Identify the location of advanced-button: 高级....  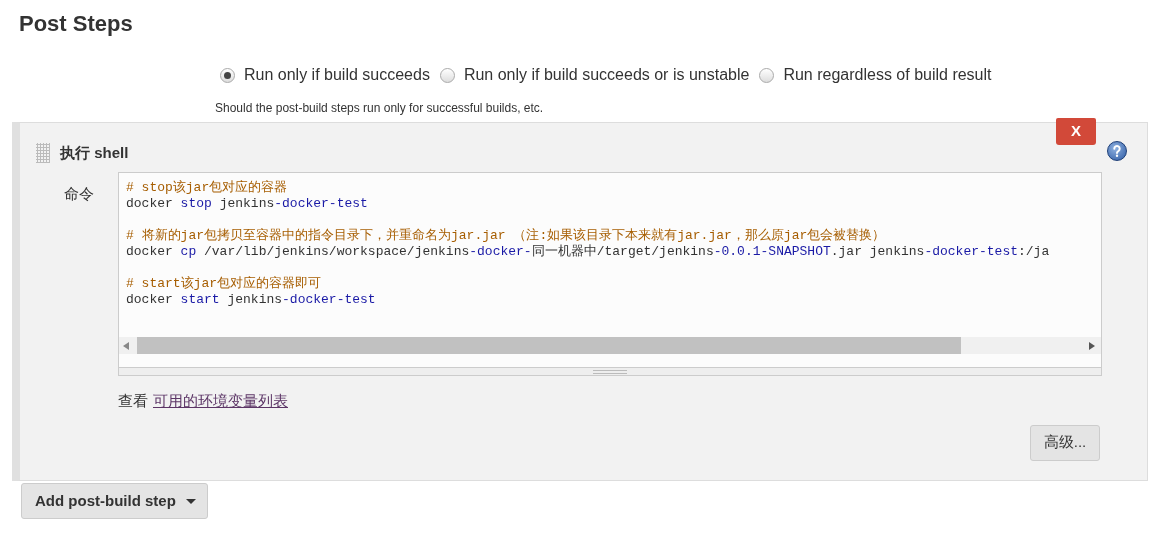
(1065, 442).